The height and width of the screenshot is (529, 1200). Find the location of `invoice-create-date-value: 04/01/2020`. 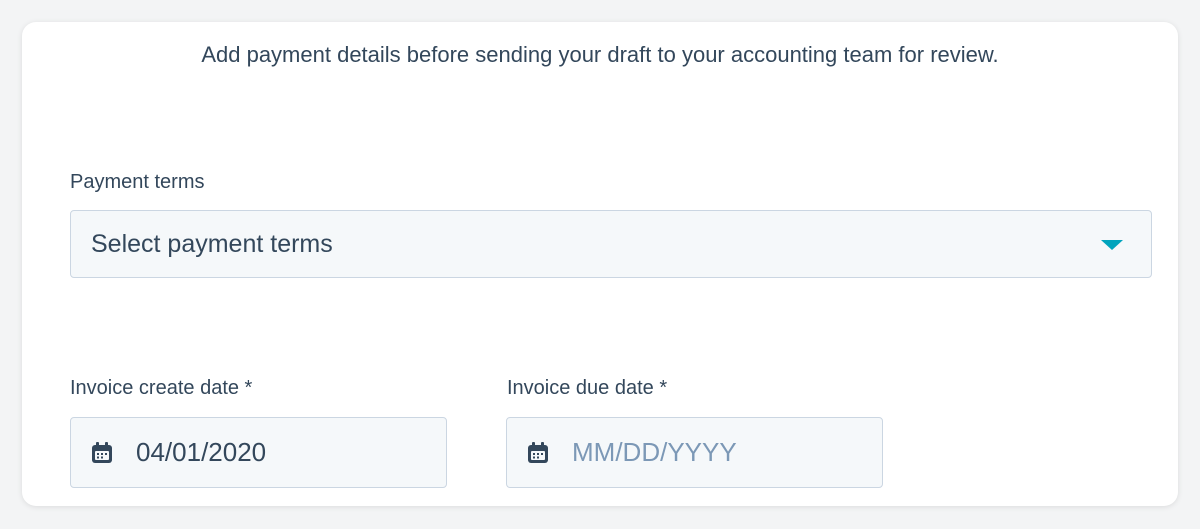

invoice-create-date-value: 04/01/2020 is located at coordinates (201, 452).